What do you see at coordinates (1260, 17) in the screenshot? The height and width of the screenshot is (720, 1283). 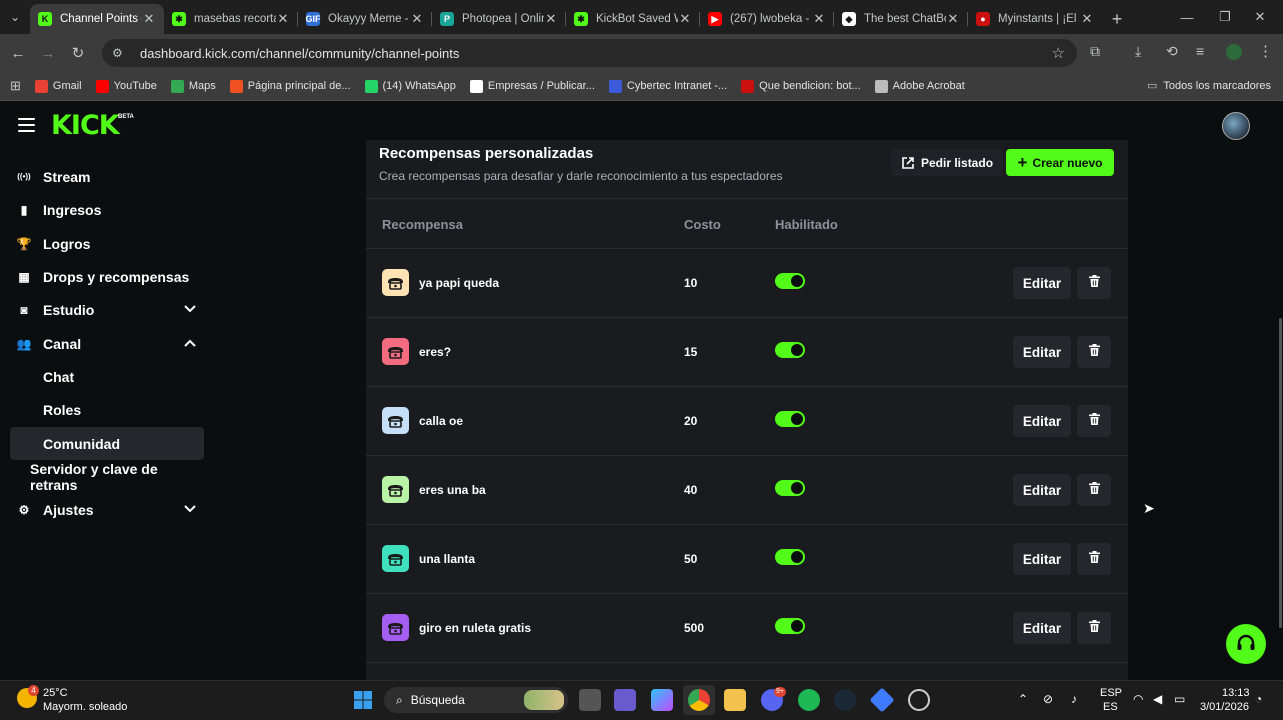 I see `close-window-icon: ✕` at bounding box center [1260, 17].